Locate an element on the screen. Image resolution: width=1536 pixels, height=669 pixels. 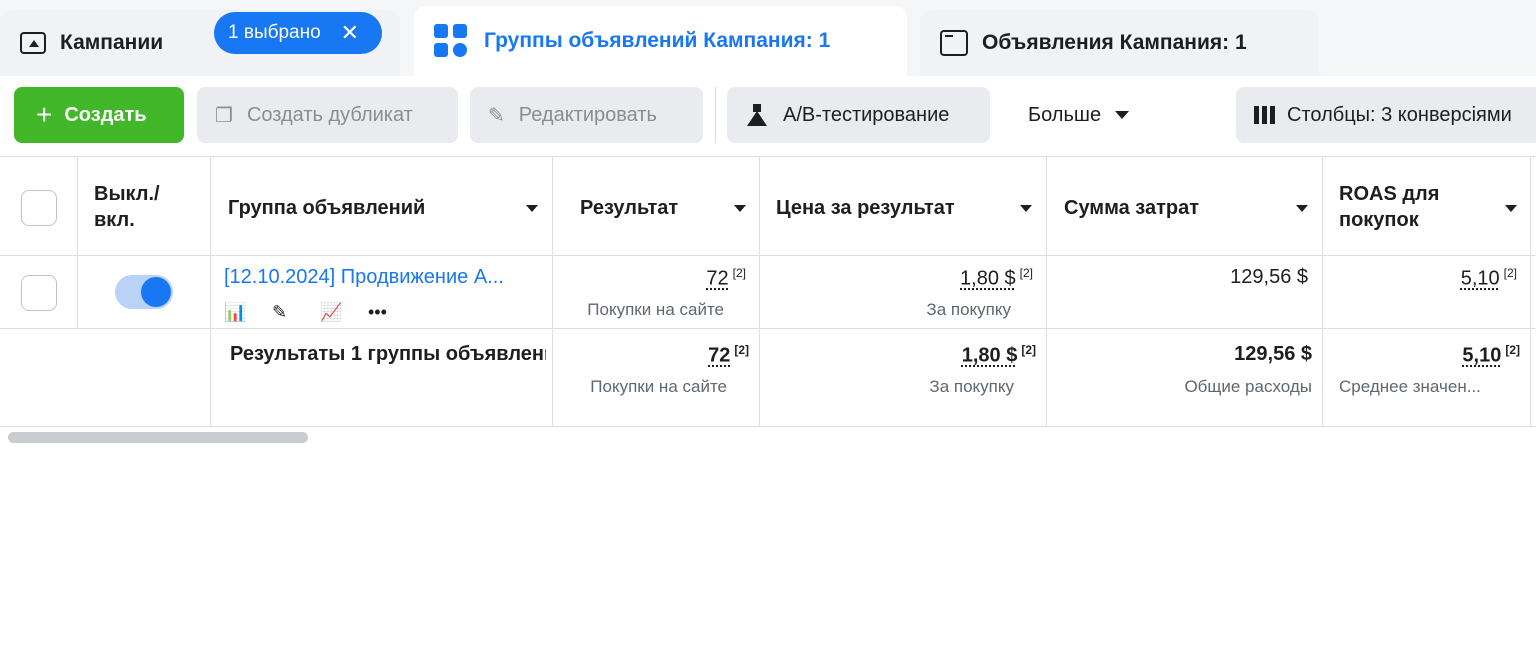
adset-toggle is located at coordinates (144, 292).